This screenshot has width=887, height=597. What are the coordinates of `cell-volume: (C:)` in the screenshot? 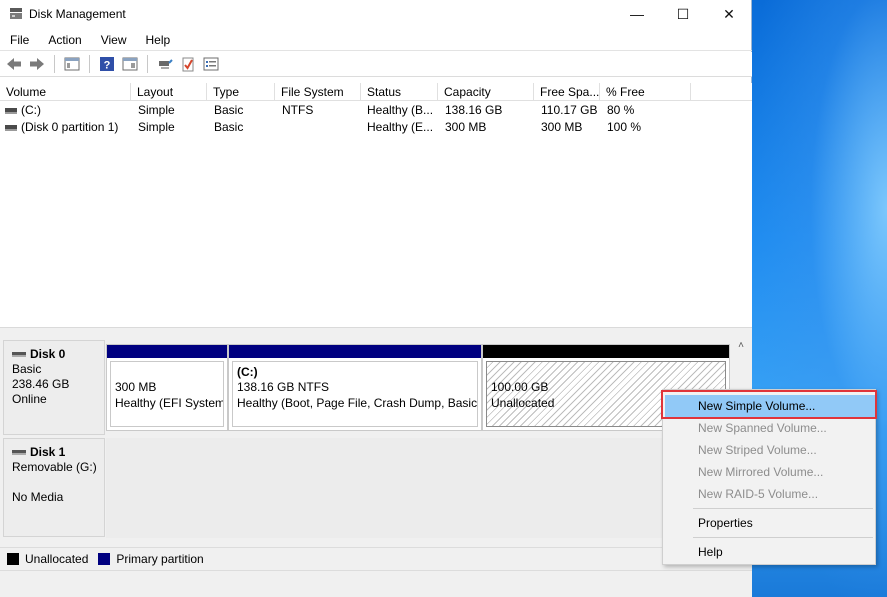 It's located at (65, 110).